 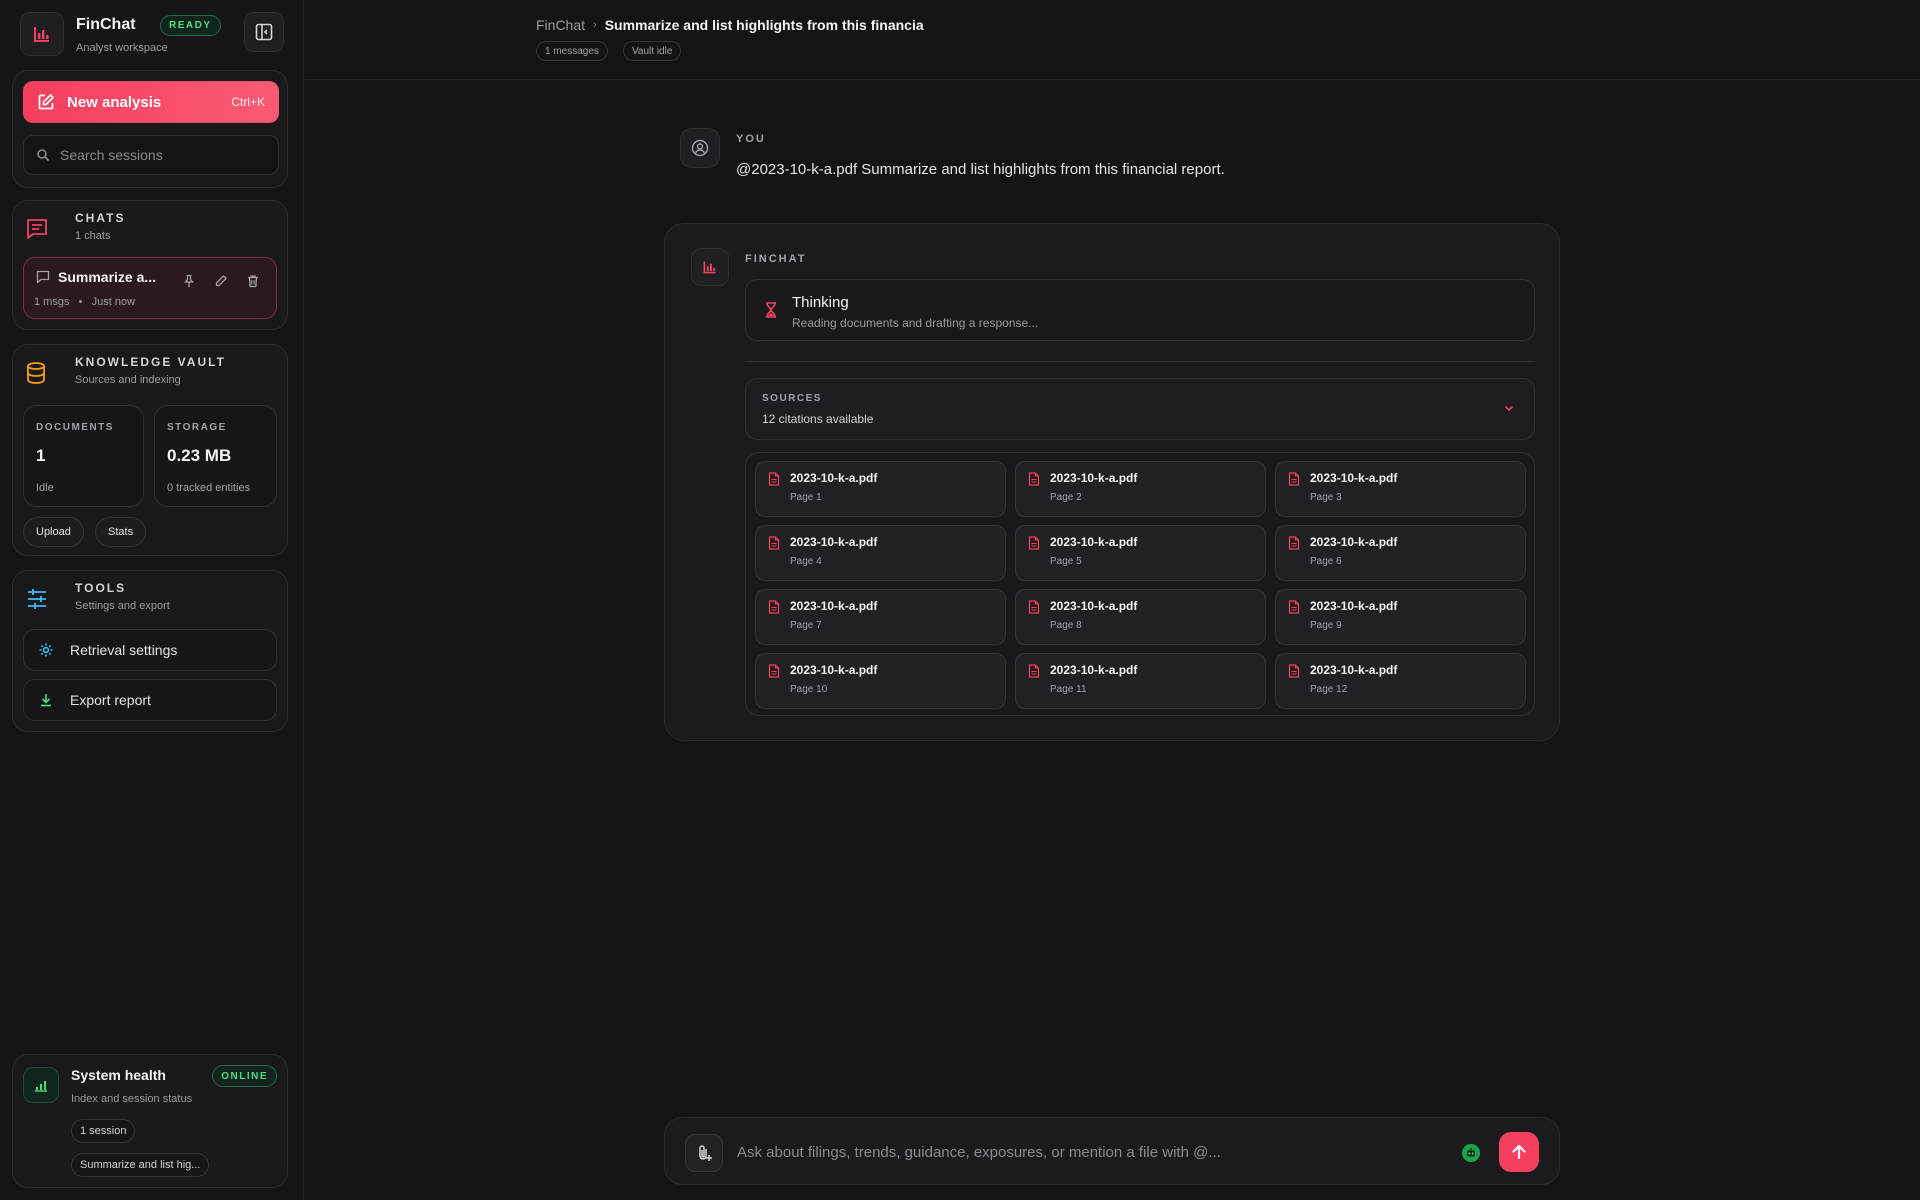 I want to click on citation-card: 2023-10-k-a.pdf Page 10, so click(x=880, y=681).